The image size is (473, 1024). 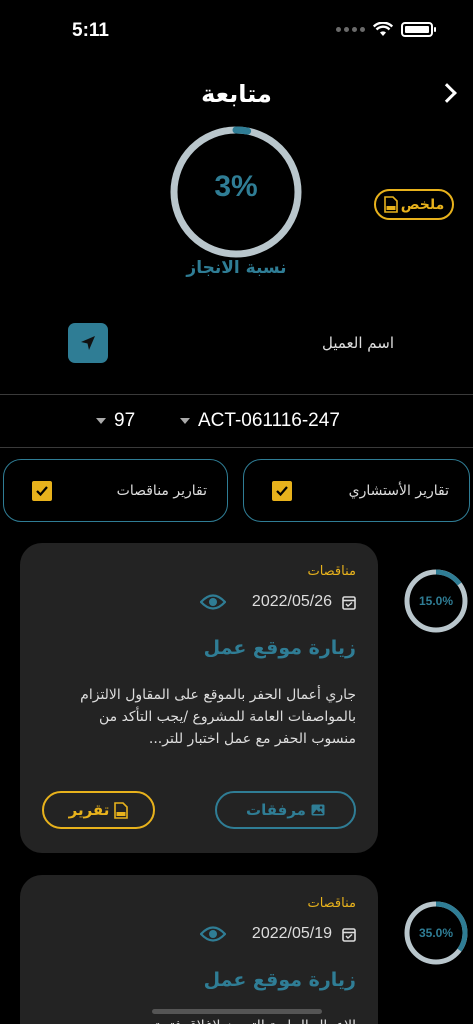 I want to click on filter-label: تقارير مناقصات, so click(x=161, y=490).